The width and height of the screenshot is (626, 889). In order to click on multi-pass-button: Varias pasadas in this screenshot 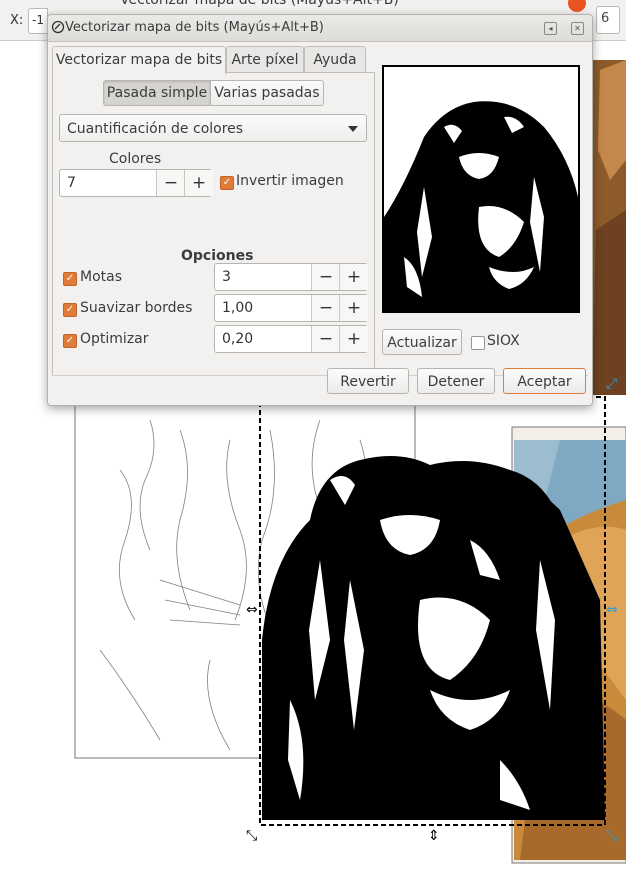, I will do `click(267, 93)`.